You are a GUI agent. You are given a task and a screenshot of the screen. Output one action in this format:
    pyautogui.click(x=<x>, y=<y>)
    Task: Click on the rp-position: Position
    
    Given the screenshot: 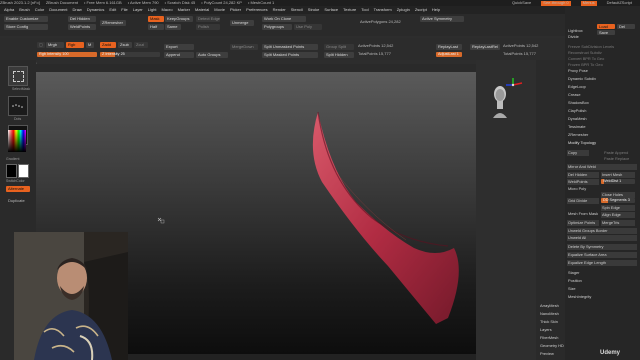 What is the action you would take?
    pyautogui.click(x=574, y=281)
    